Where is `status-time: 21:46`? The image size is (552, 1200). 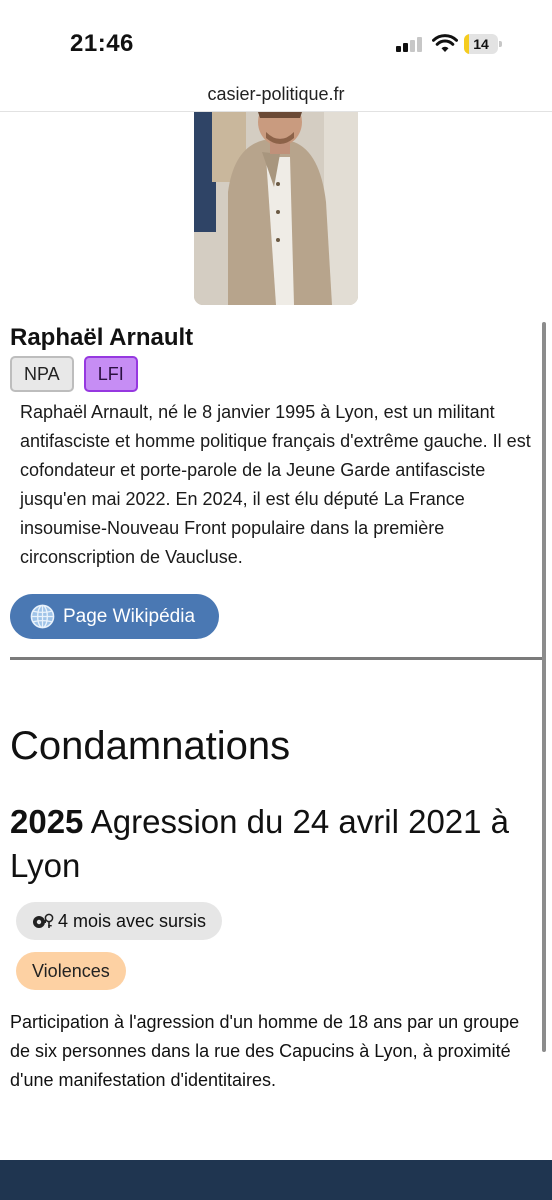 status-time: 21:46 is located at coordinates (102, 43).